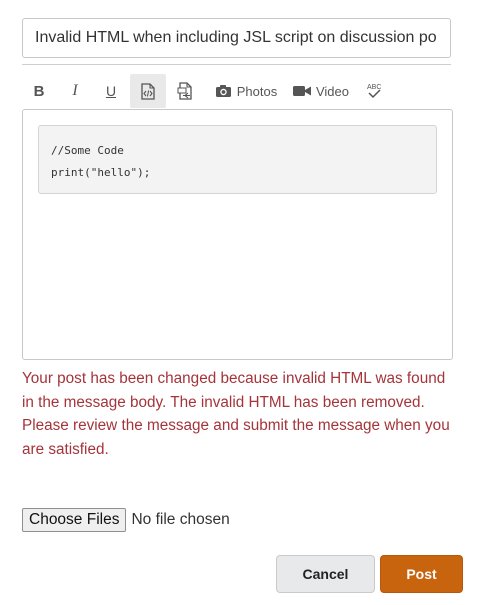 The height and width of the screenshot is (605, 489). Describe the element at coordinates (75, 91) in the screenshot. I see `italic-button: I` at that location.